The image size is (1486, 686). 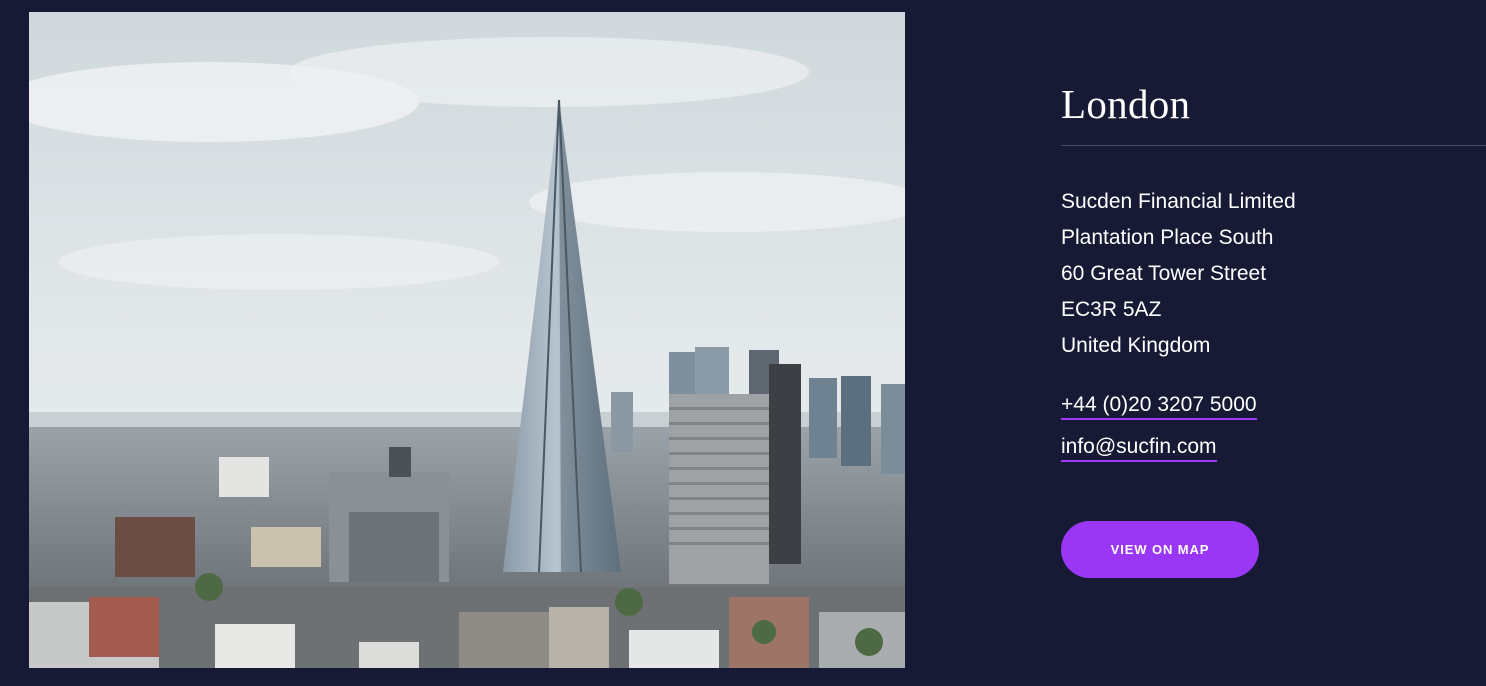 What do you see at coordinates (1136, 345) in the screenshot?
I see `address-line-country: United Kingdom` at bounding box center [1136, 345].